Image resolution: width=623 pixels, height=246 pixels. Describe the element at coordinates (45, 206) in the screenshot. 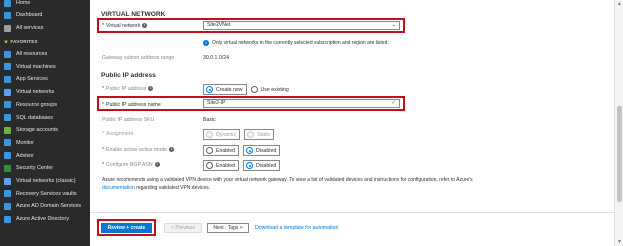

I see `sidebar-item-azure-ad-domain-services: Azure AD Domain Services` at that location.